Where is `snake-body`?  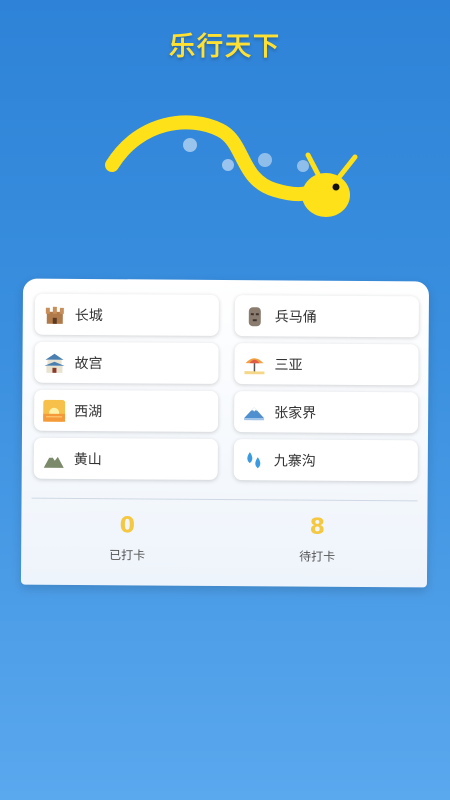
snake-body is located at coordinates (213, 158).